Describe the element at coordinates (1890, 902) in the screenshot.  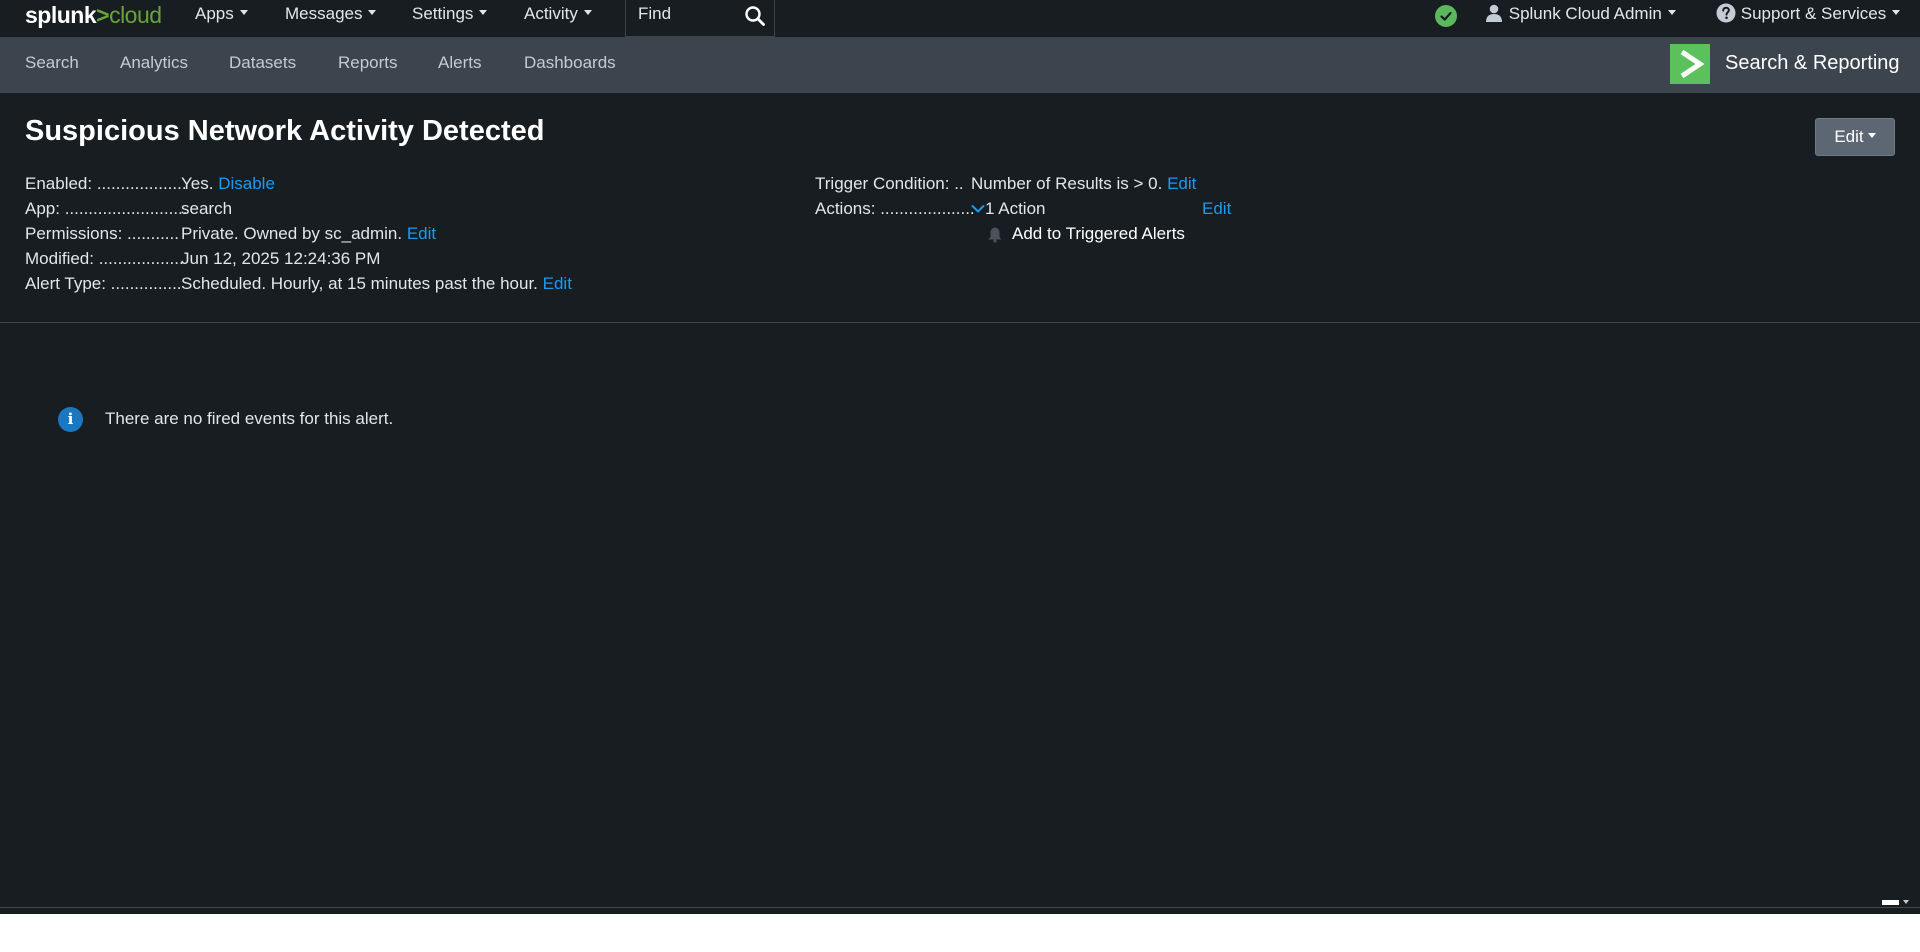
I see `footer-handle-icon` at that location.